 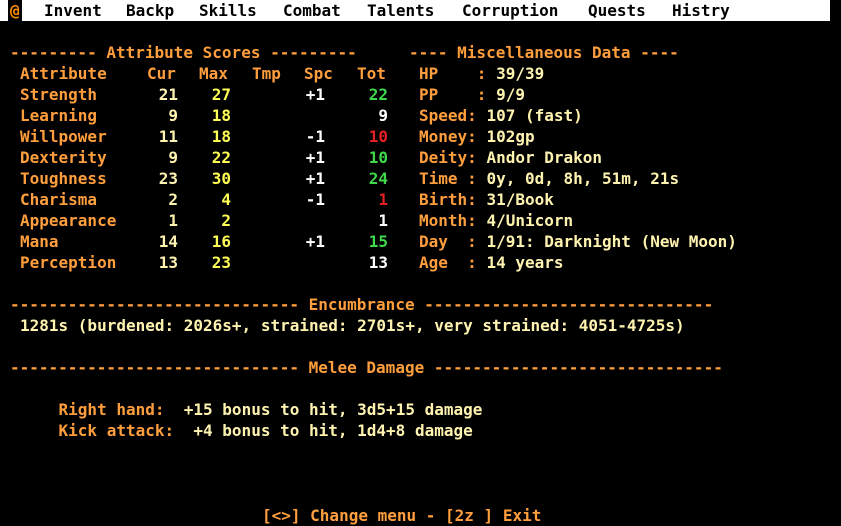 I want to click on misc-row: Money: 102gp, so click(x=477, y=136).